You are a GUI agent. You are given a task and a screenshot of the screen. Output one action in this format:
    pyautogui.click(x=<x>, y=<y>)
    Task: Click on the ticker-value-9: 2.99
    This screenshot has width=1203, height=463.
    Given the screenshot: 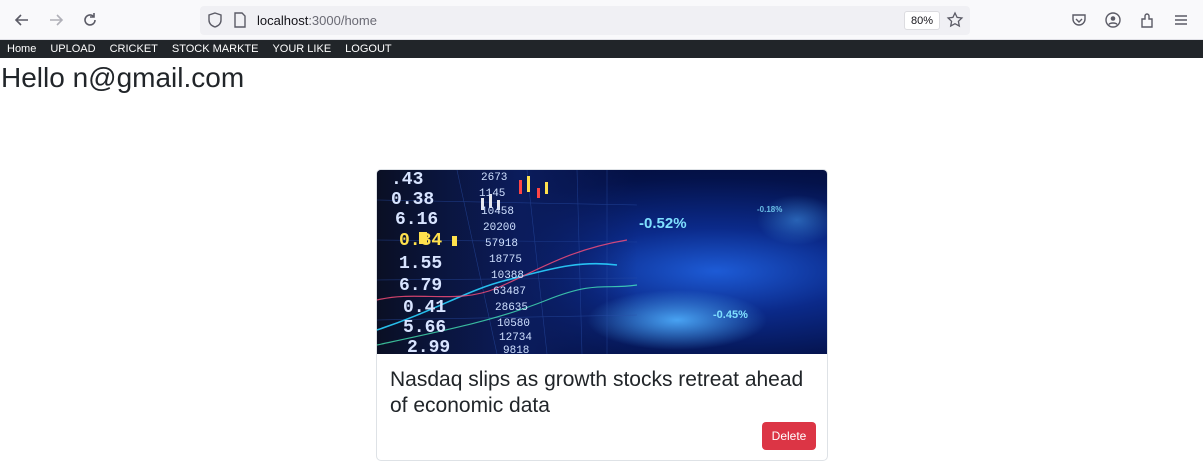 What is the action you would take?
    pyautogui.click(x=428, y=346)
    